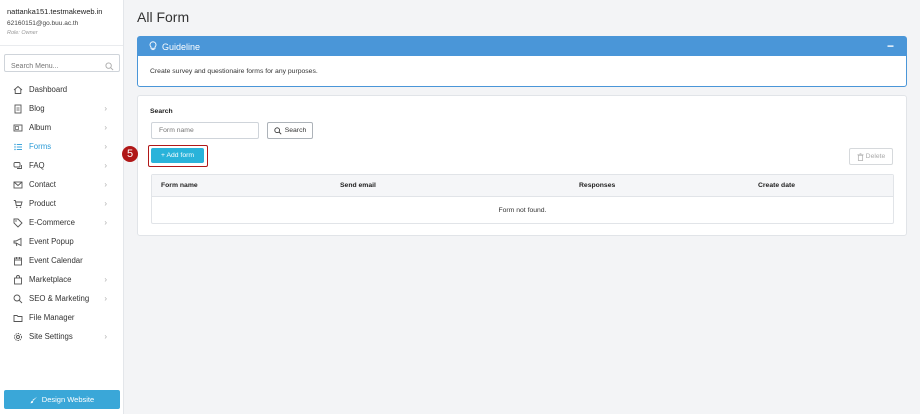  I want to click on sidebar-item-site-settings: Site Settings ›, so click(61, 336).